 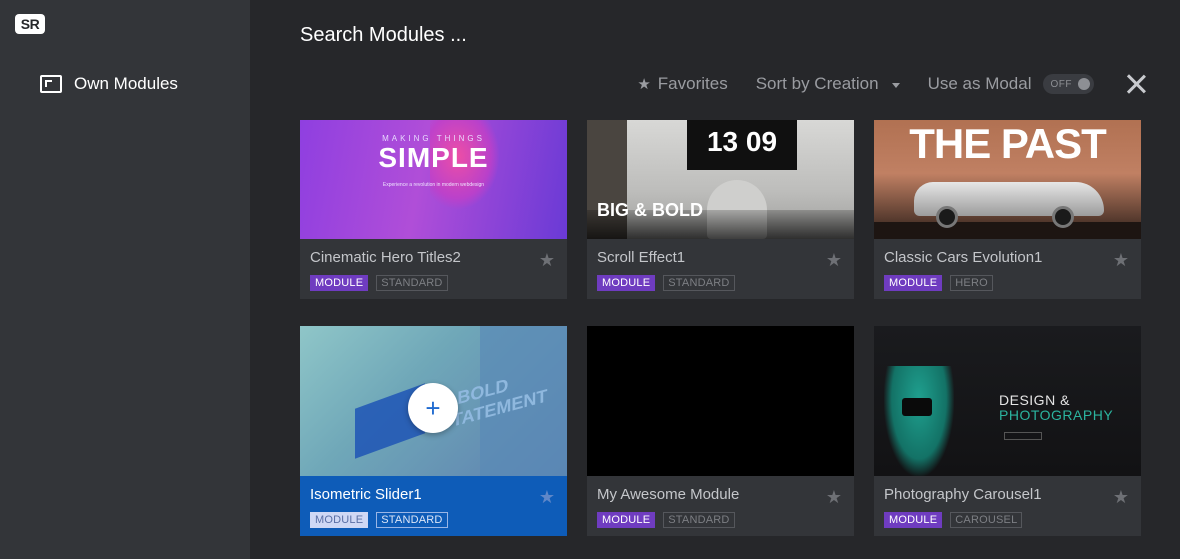 I want to click on module-thumbnail: THE PAST, so click(x=1007, y=179).